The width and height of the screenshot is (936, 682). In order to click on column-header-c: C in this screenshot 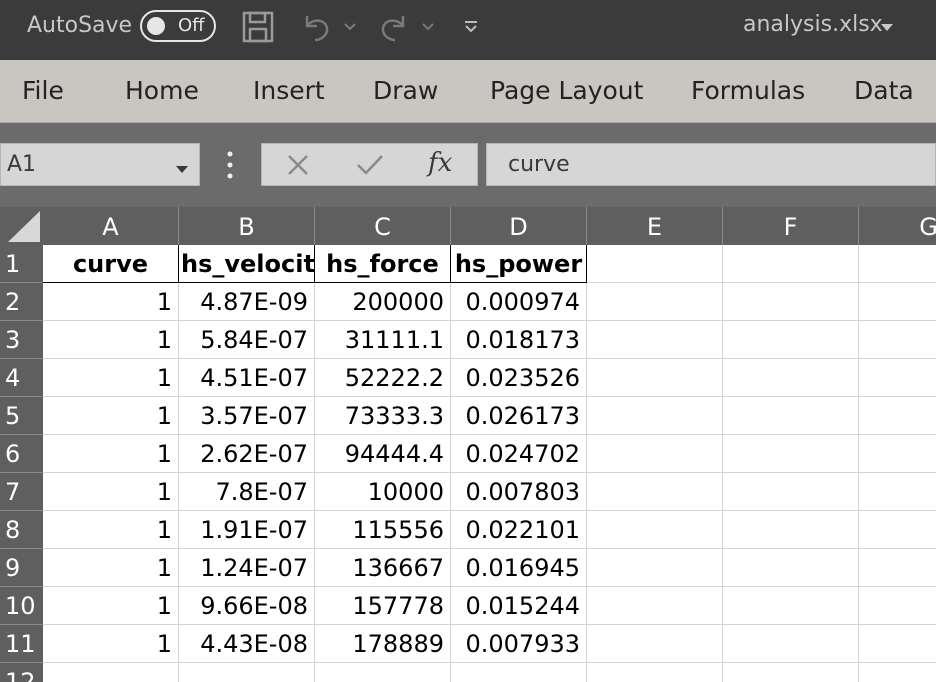, I will do `click(383, 226)`.